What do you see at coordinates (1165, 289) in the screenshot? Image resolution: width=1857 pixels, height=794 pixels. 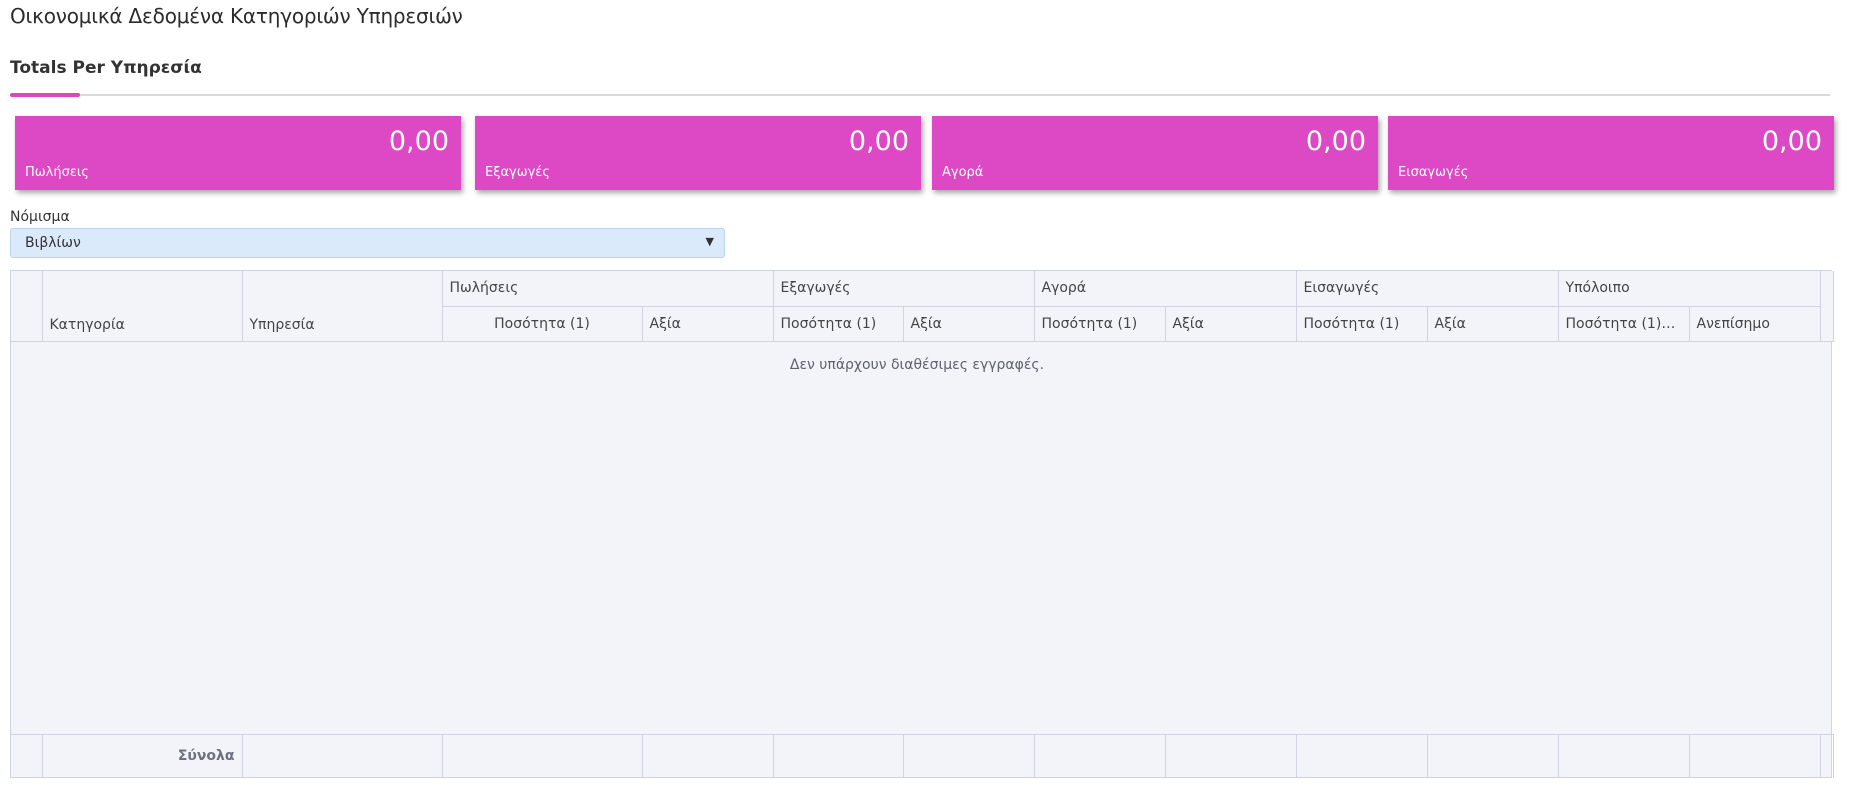 I see `group-header-purchase: Αγορά` at bounding box center [1165, 289].